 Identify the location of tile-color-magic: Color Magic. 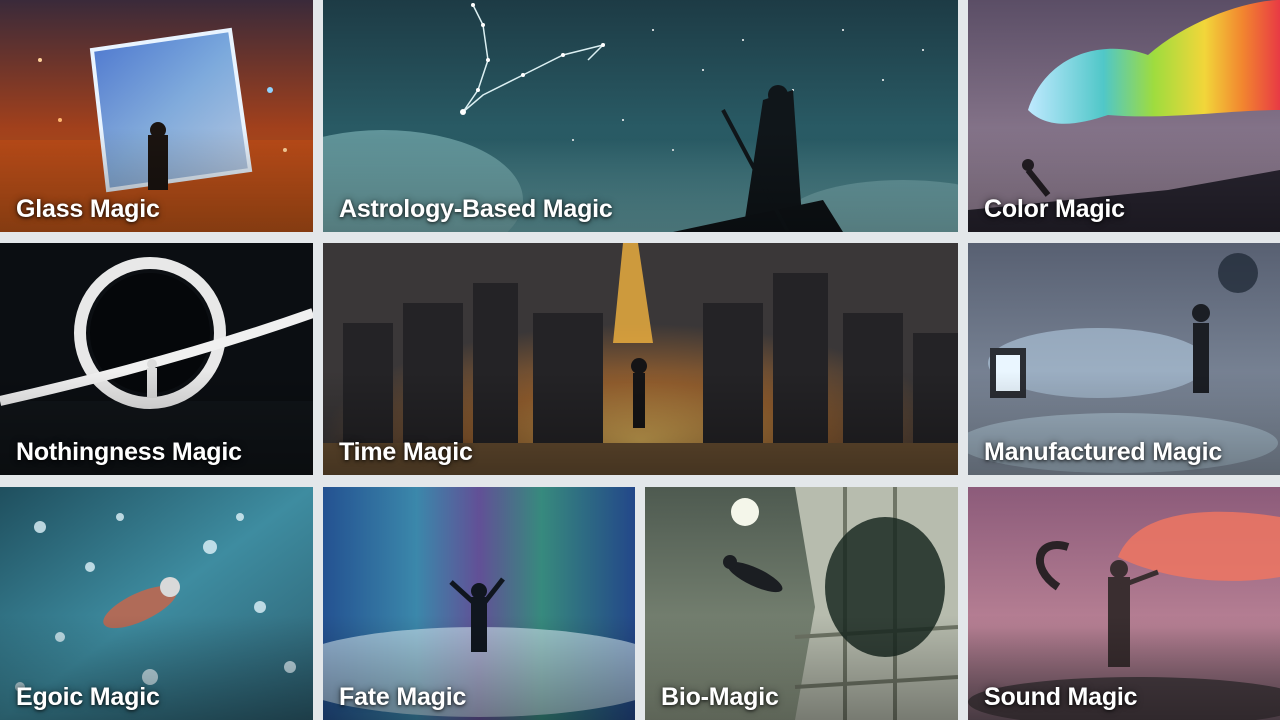
(1124, 116).